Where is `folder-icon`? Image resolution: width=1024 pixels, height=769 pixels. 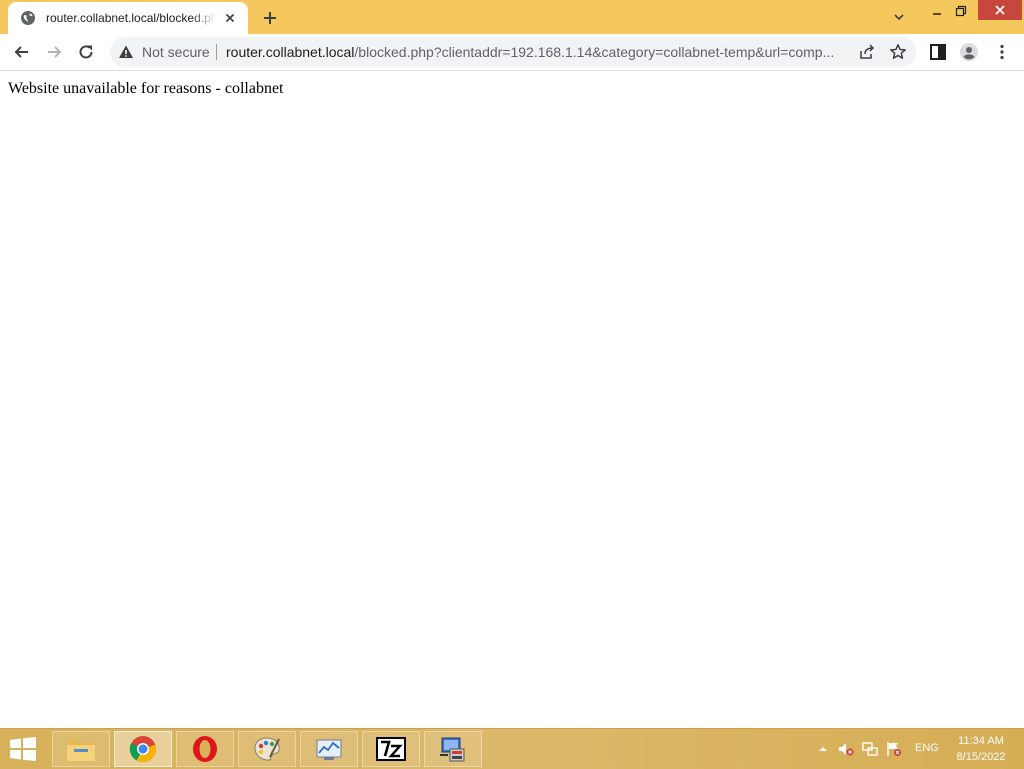
folder-icon is located at coordinates (81, 751).